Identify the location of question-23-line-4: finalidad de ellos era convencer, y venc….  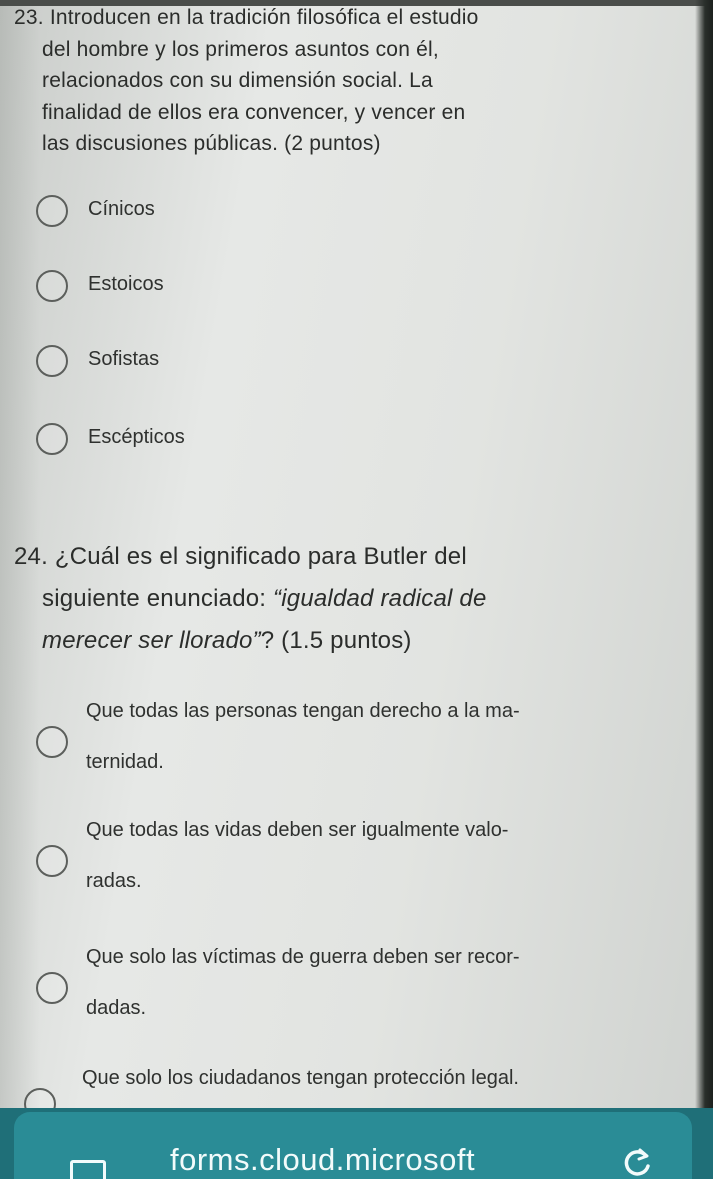
(254, 112).